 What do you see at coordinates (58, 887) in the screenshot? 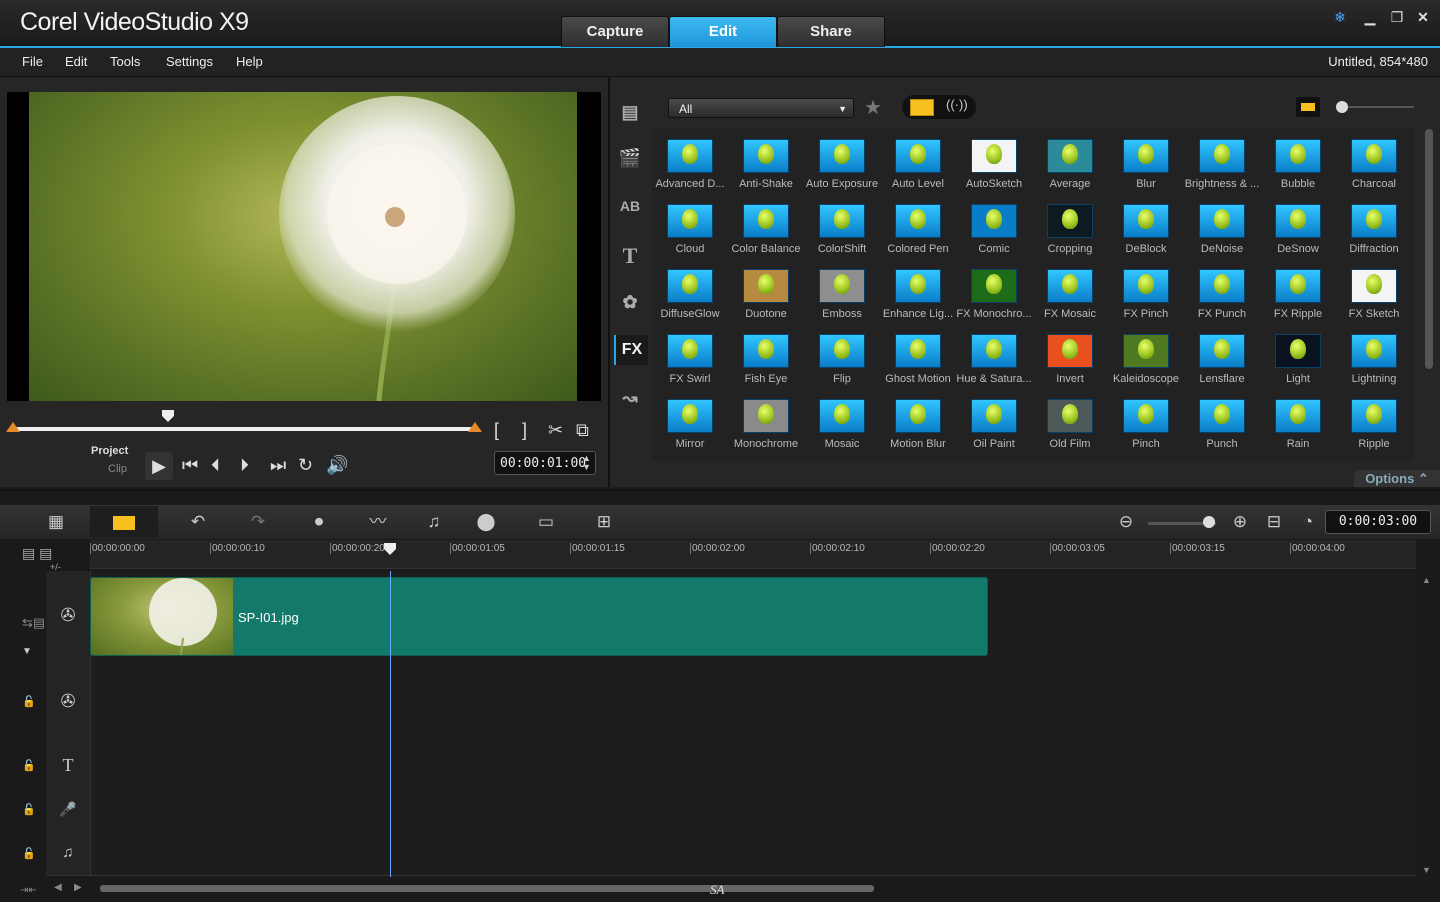
I see `scroll-left-icon: ◀` at bounding box center [58, 887].